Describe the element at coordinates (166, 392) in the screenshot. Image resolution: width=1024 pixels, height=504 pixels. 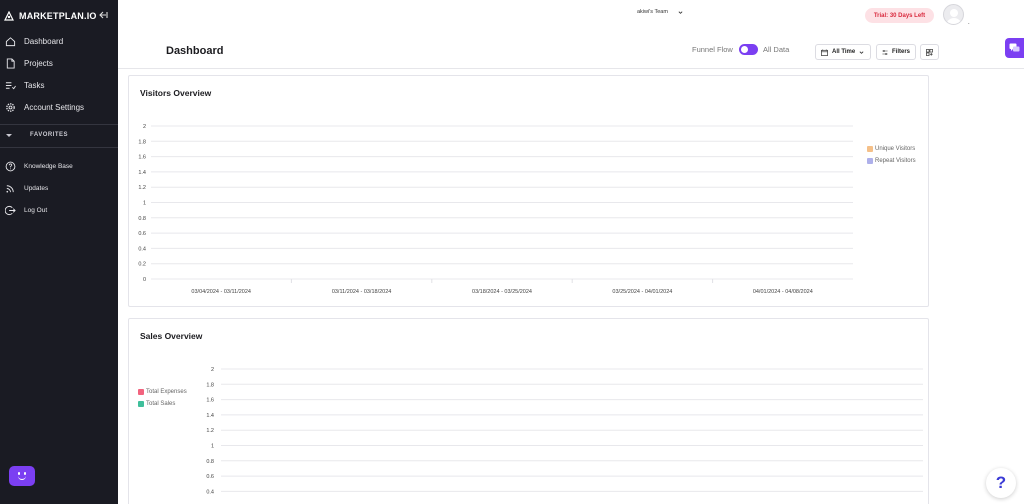
I see `legend-label: Total Expenses` at that location.